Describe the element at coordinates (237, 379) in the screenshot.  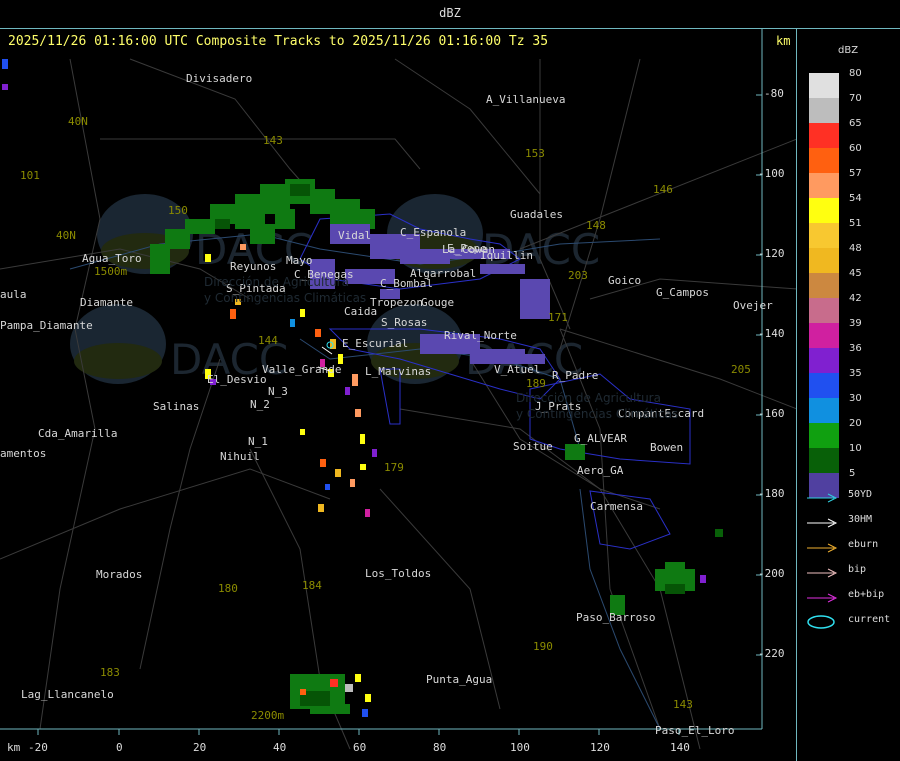
I see `place-label: El_Desvio` at that location.